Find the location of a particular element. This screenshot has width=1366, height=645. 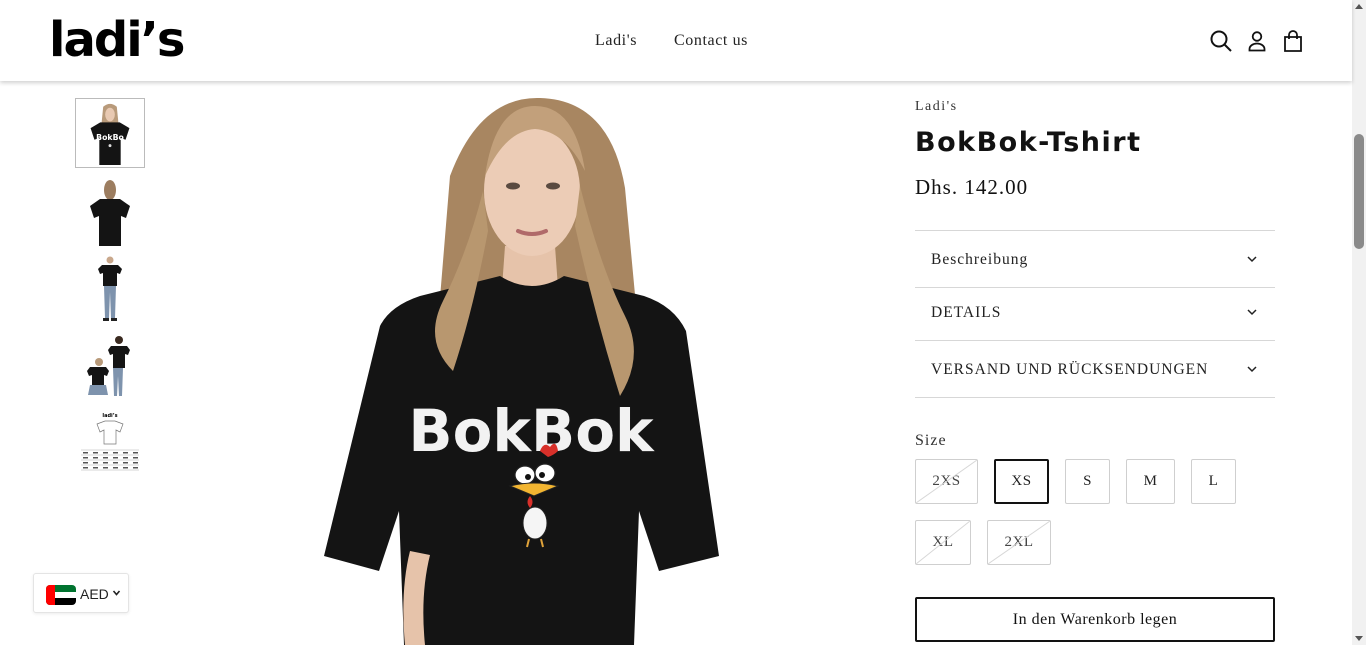

accordion-details-label: DETAILS is located at coordinates (966, 312).